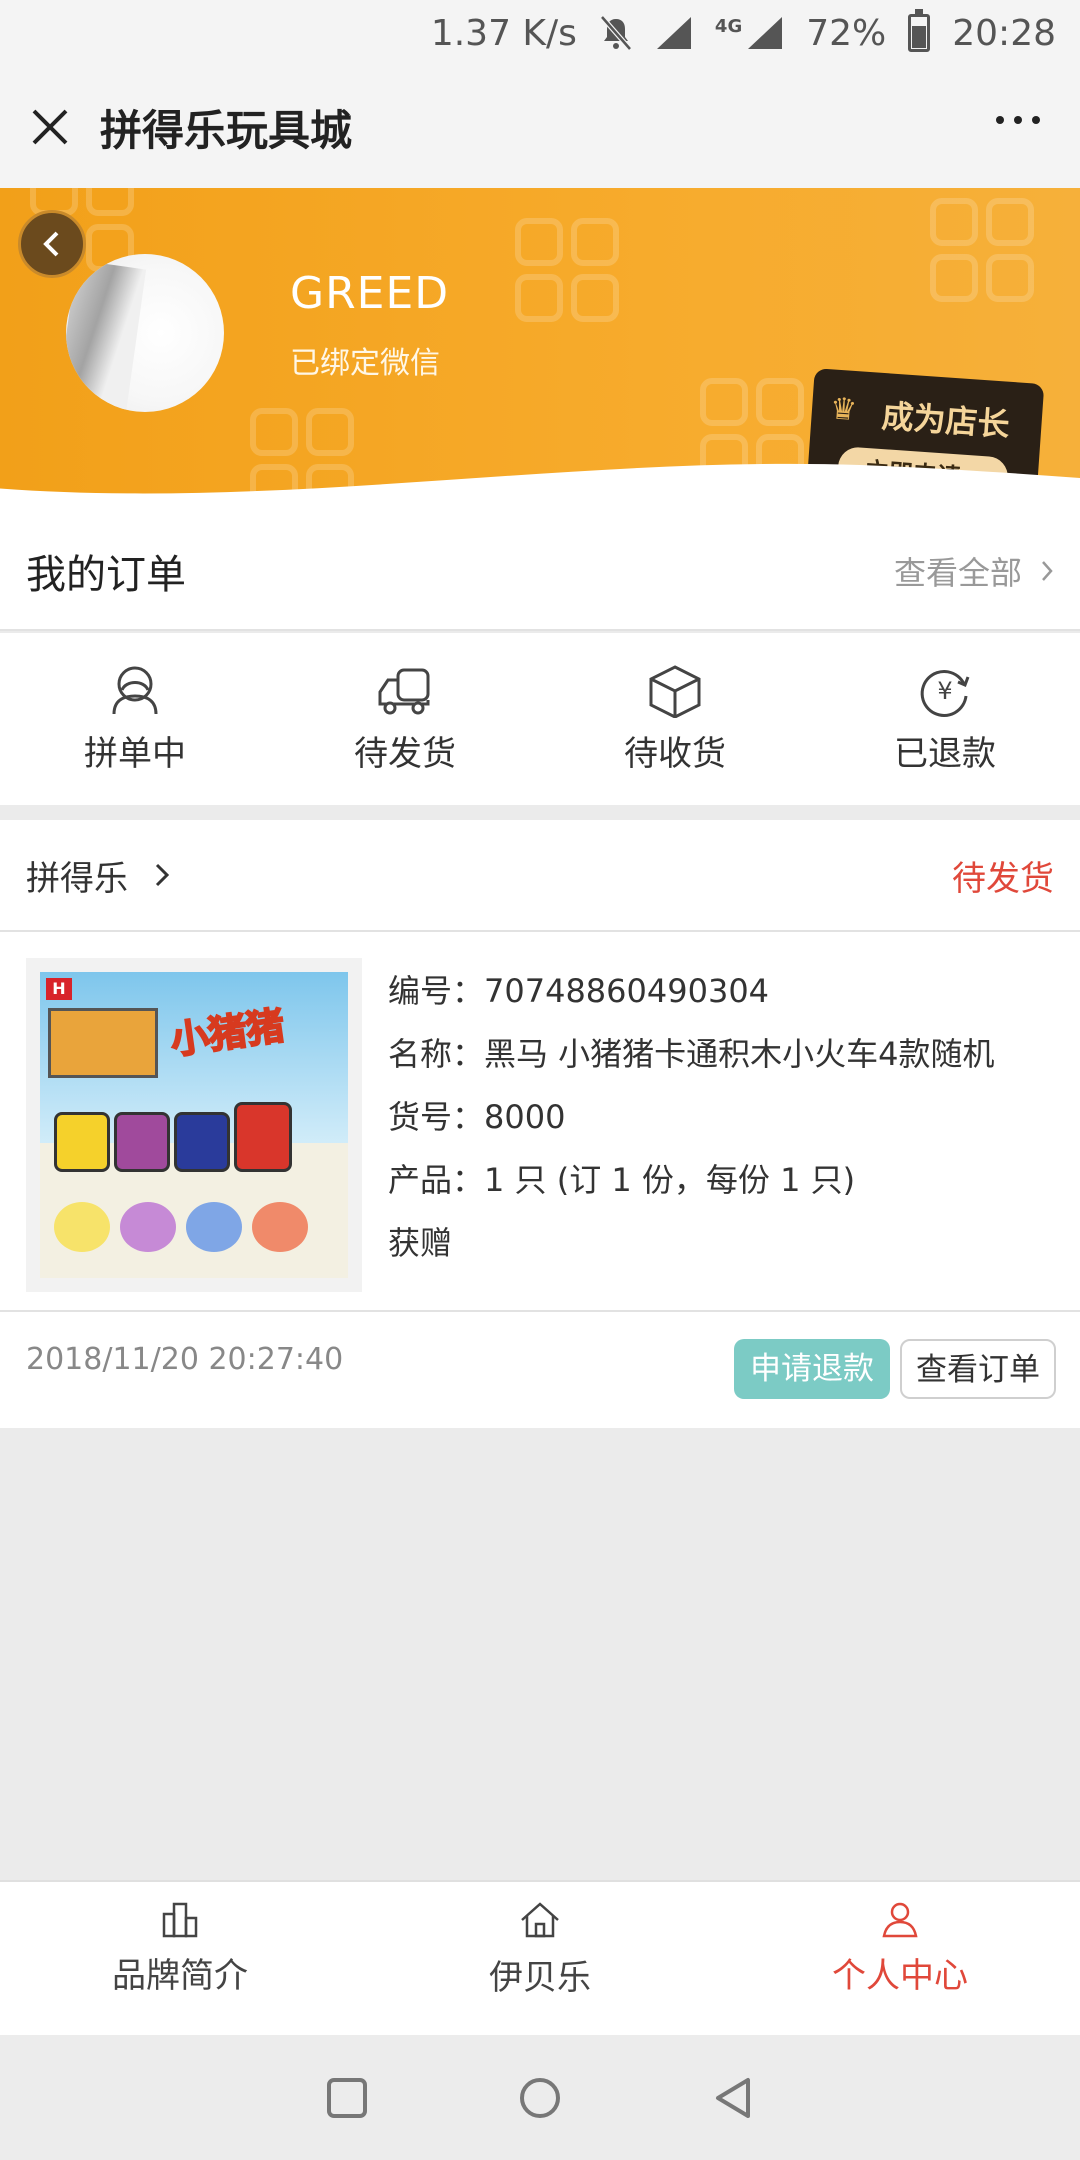 The image size is (1080, 2160). I want to click on order-actions: 申请退款 查看订单, so click(895, 1369).